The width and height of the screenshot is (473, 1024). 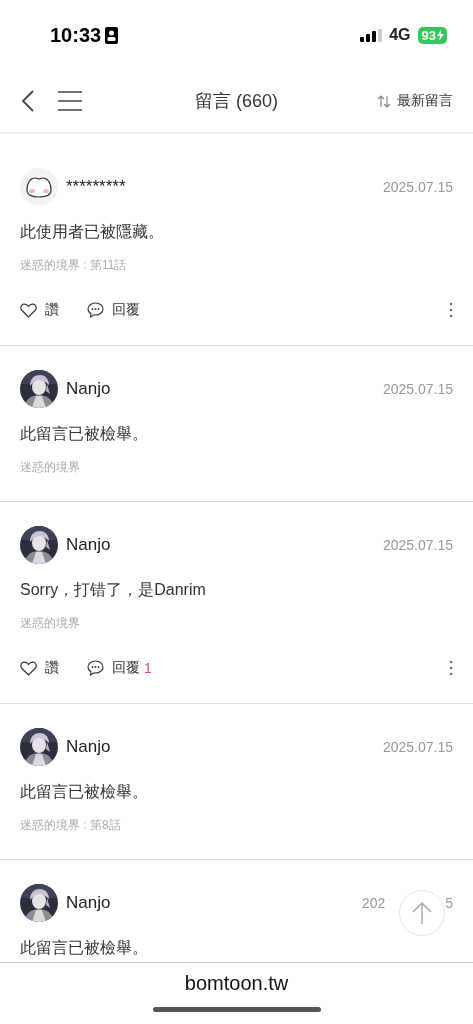 I want to click on back-button, so click(x=28, y=101).